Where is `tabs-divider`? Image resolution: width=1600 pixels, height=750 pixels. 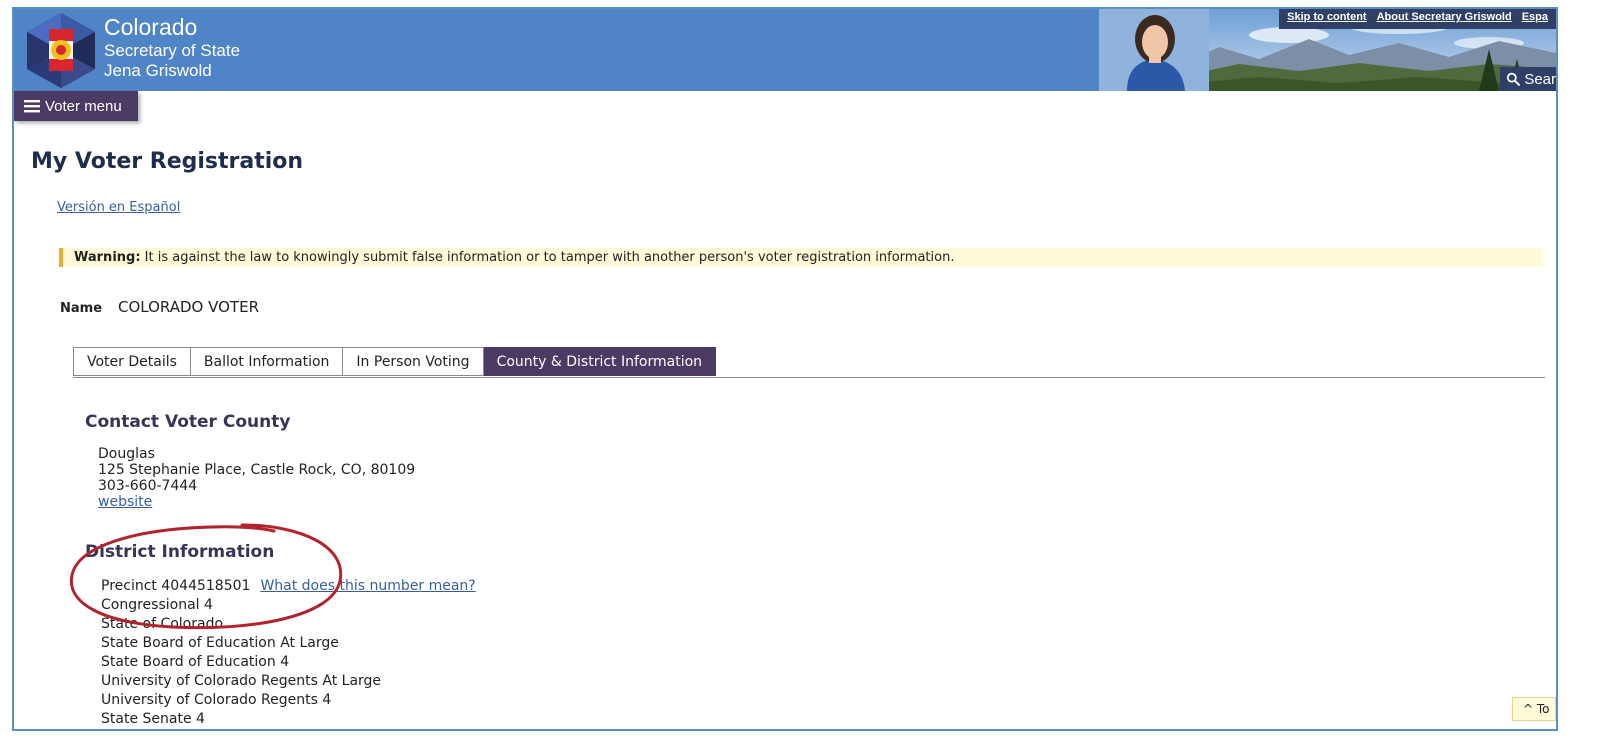
tabs-divider is located at coordinates (809, 377).